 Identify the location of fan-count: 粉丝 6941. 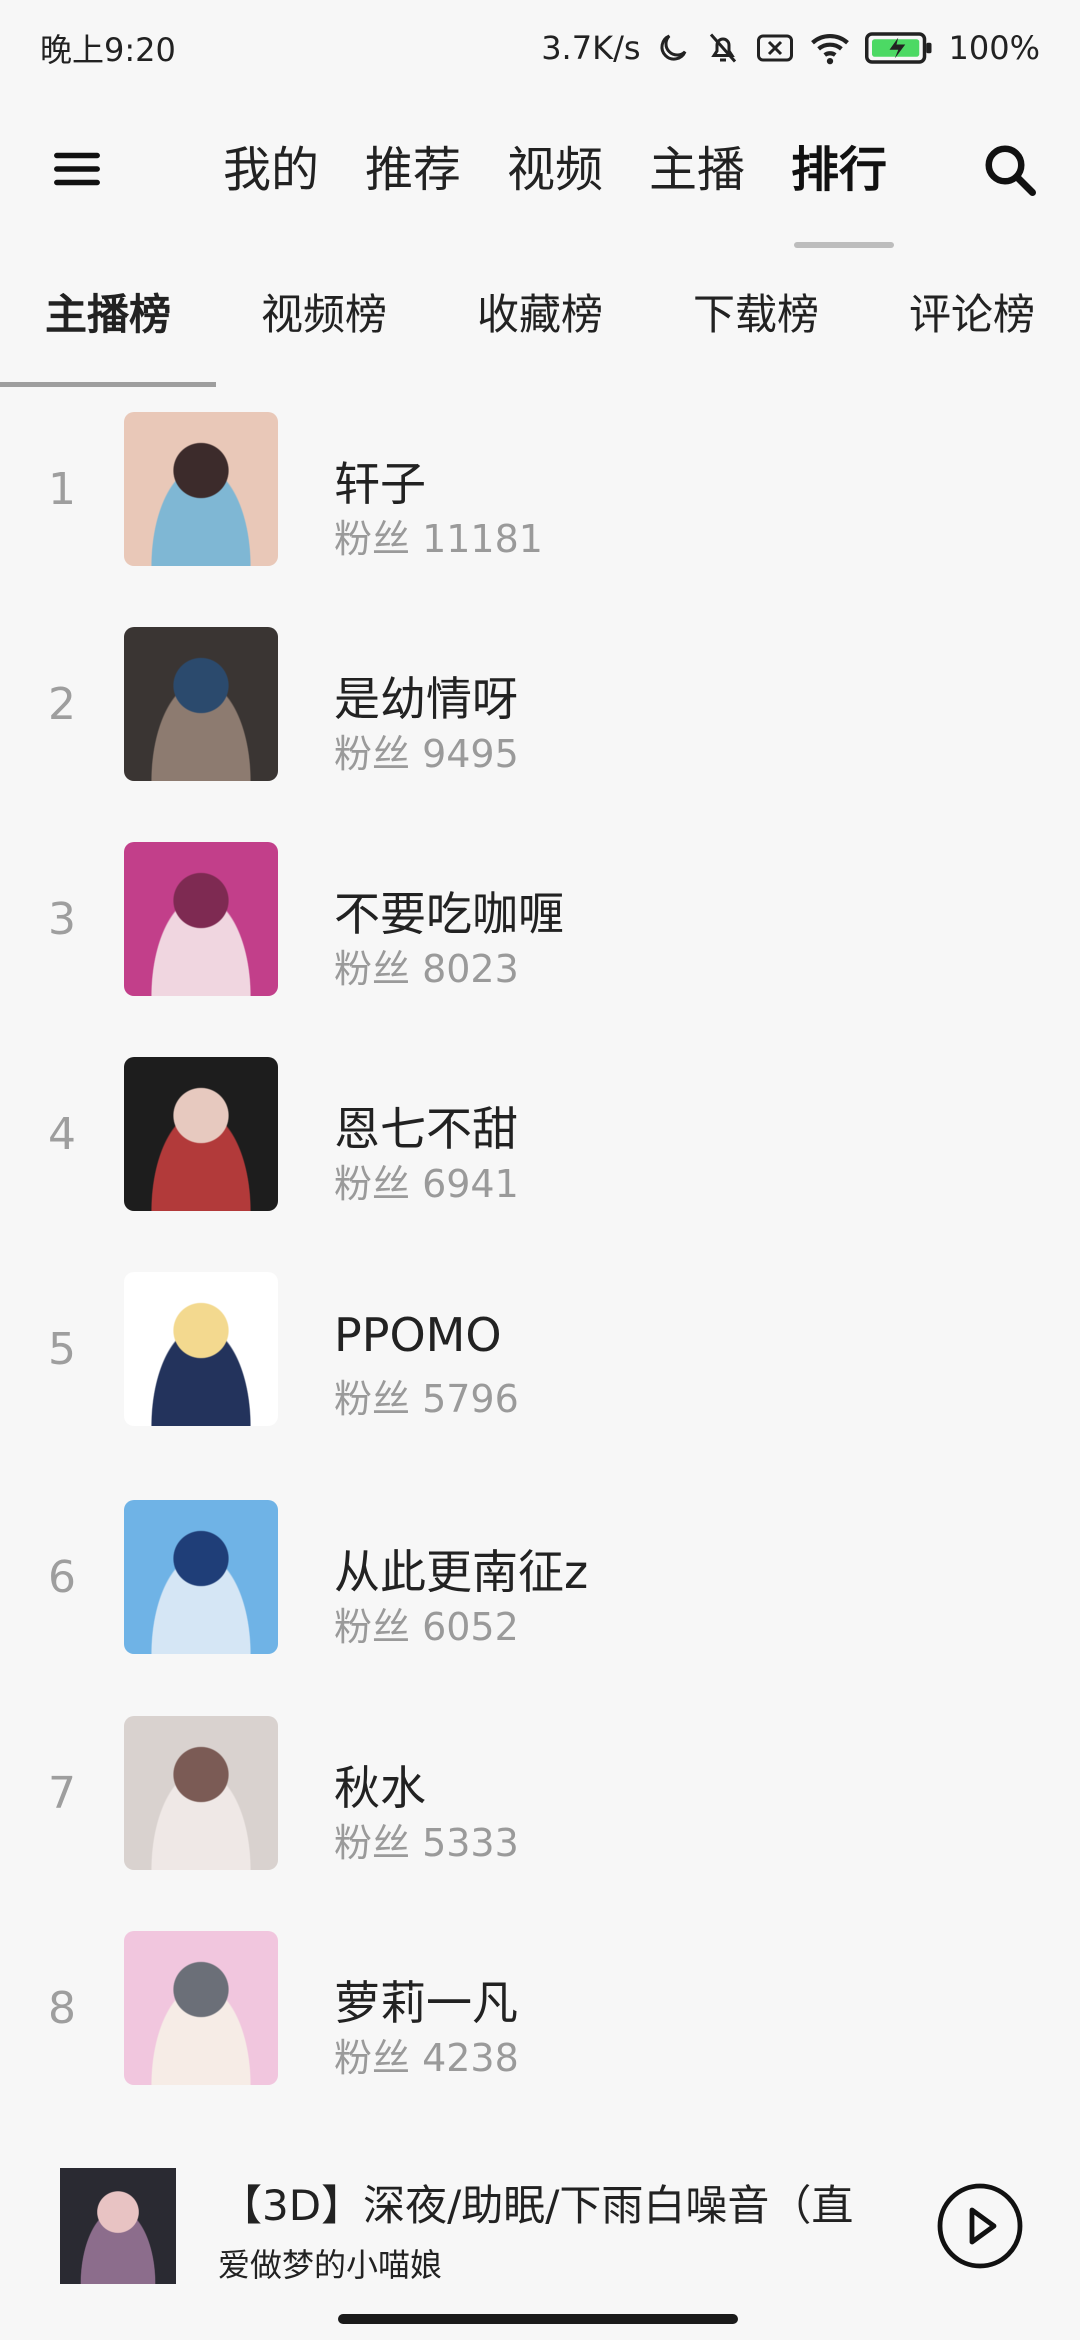
(426, 1184).